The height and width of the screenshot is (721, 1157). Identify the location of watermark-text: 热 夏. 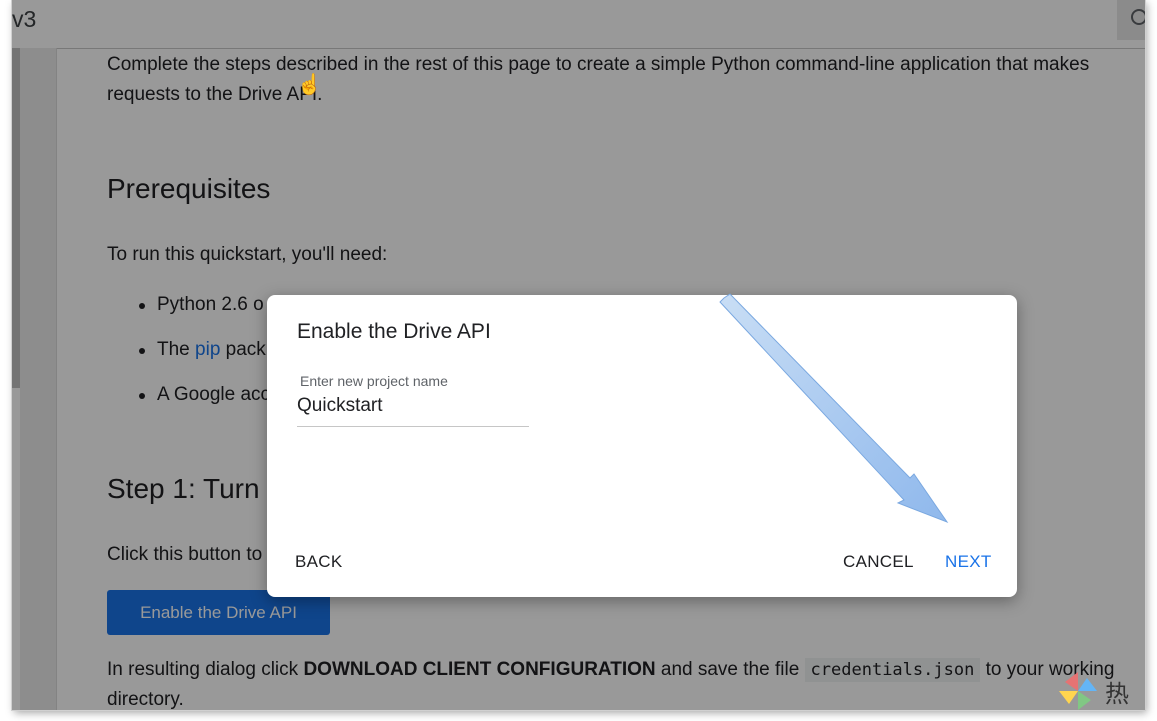
(1118, 694).